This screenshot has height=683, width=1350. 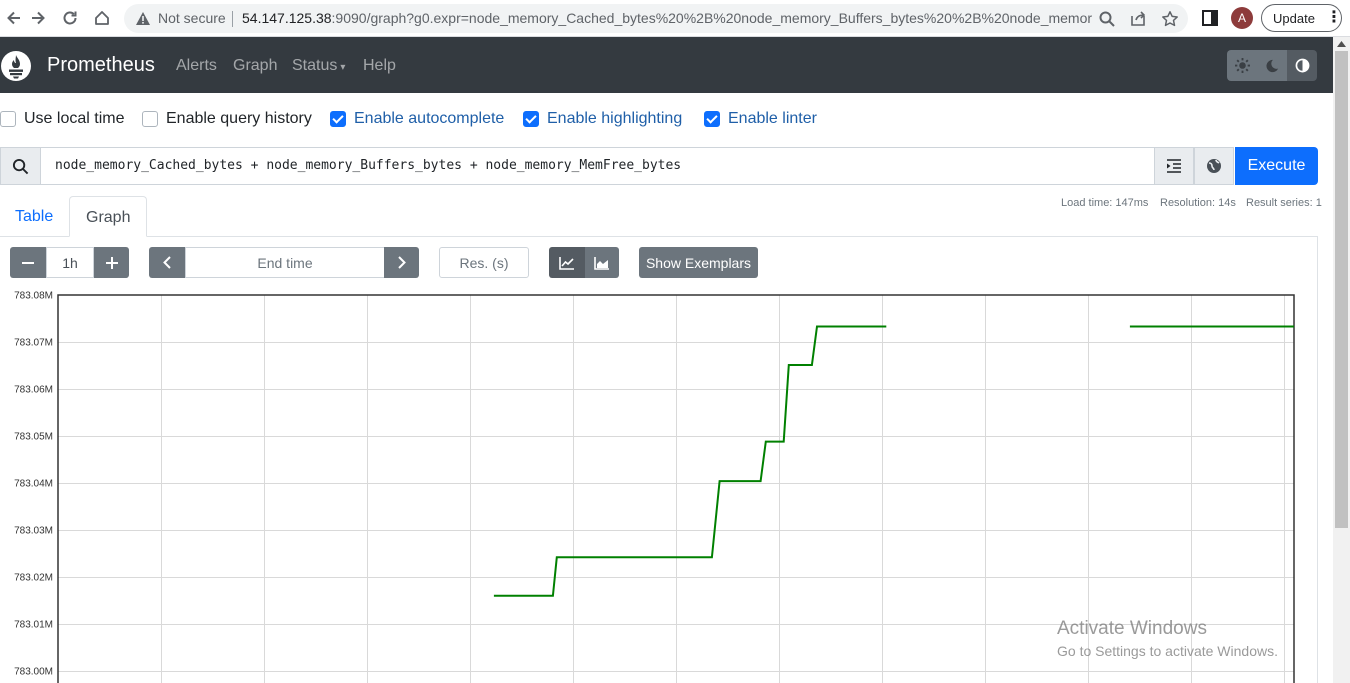 What do you see at coordinates (1284, 203) in the screenshot?
I see `result-series-stat: Result series: 1` at bounding box center [1284, 203].